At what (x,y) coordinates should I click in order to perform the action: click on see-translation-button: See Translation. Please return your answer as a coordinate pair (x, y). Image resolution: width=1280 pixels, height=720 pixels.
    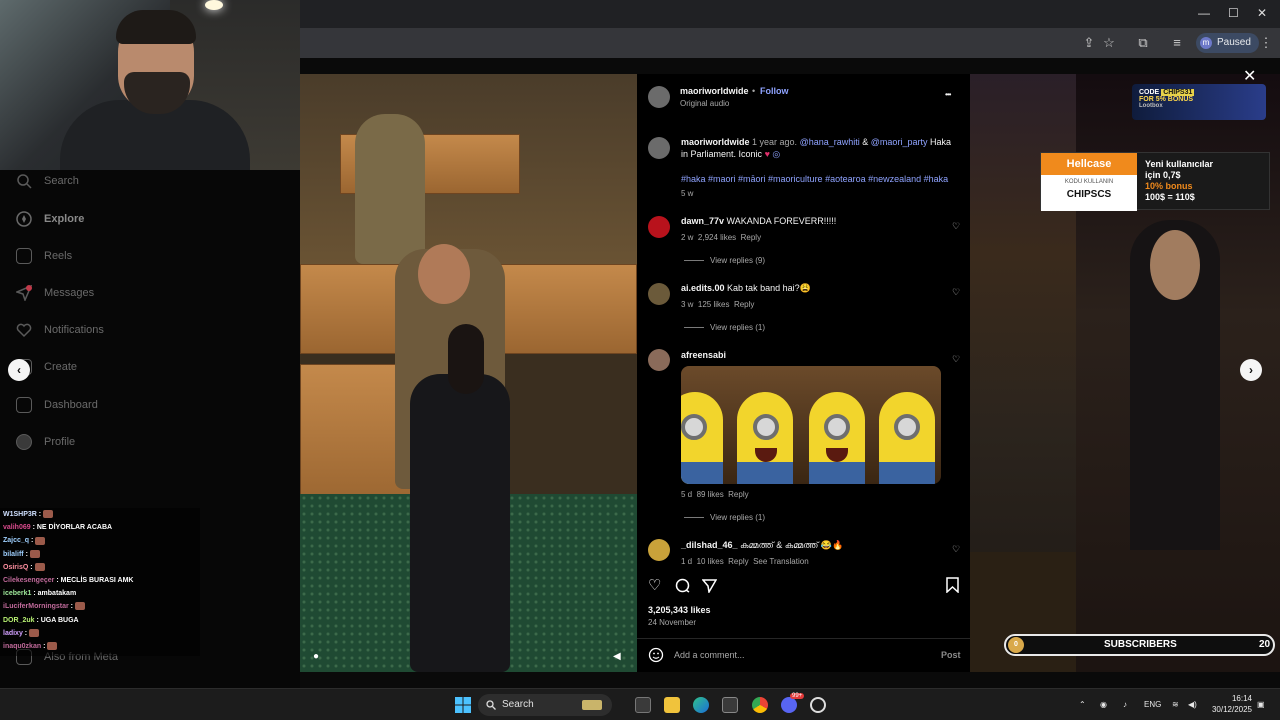
    Looking at the image, I should click on (781, 561).